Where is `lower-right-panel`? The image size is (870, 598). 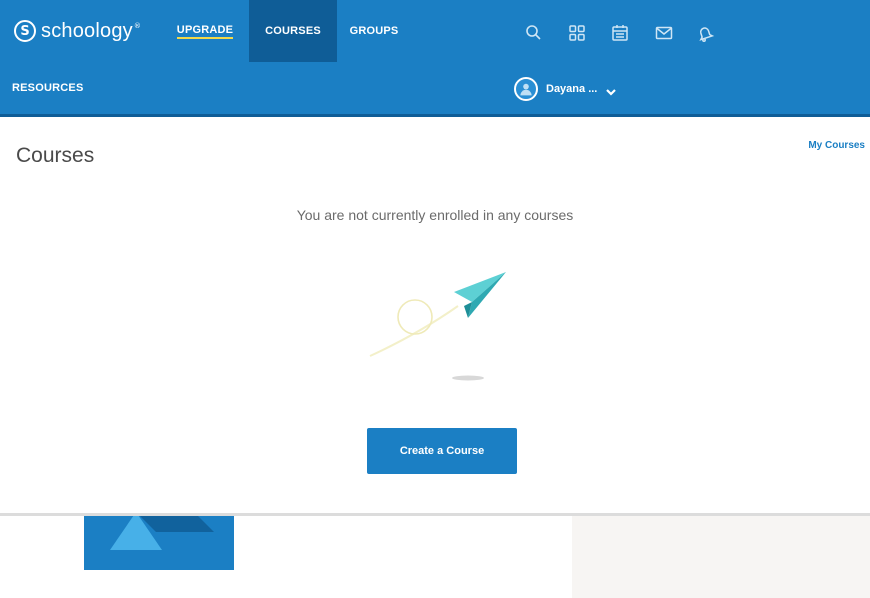
lower-right-panel is located at coordinates (721, 557).